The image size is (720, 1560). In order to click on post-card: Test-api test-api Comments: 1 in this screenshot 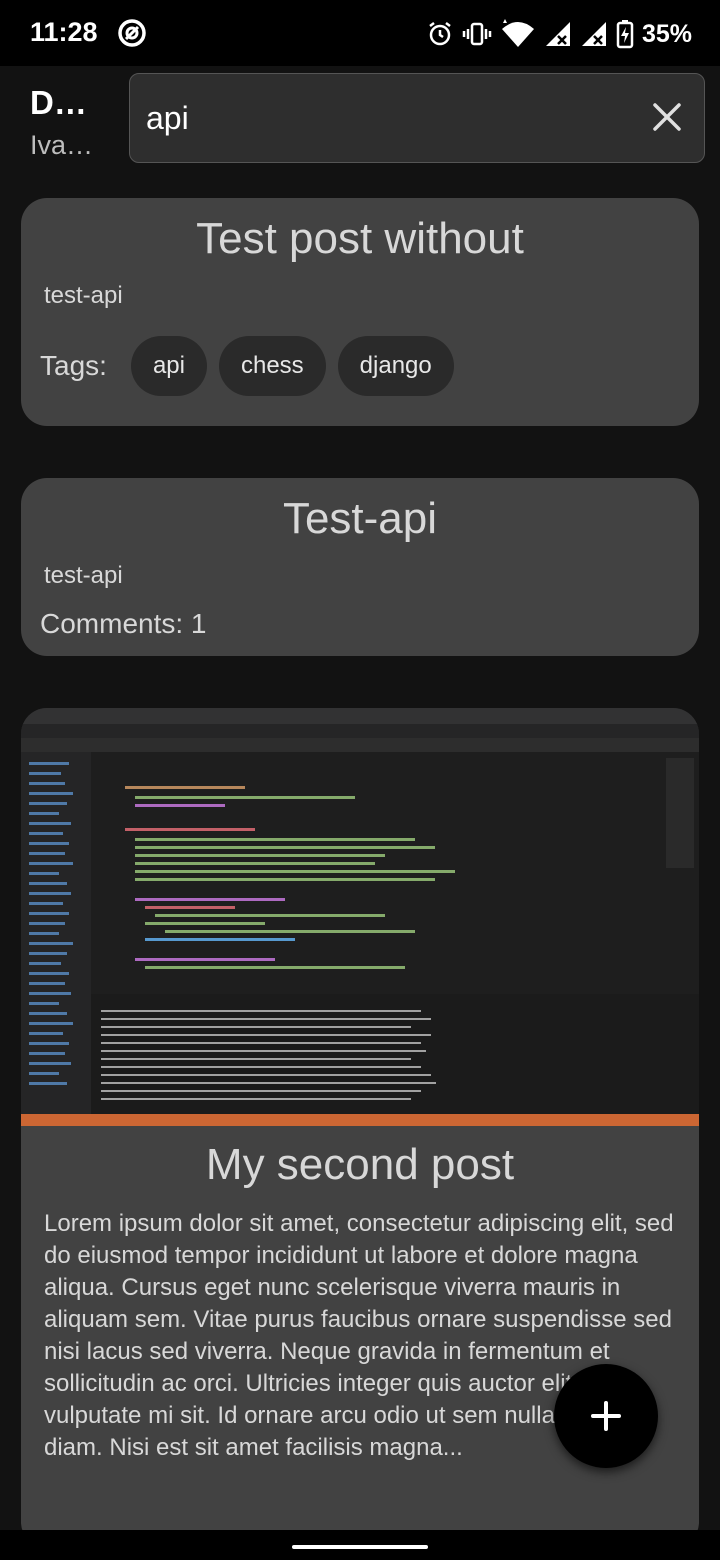, I will do `click(360, 567)`.